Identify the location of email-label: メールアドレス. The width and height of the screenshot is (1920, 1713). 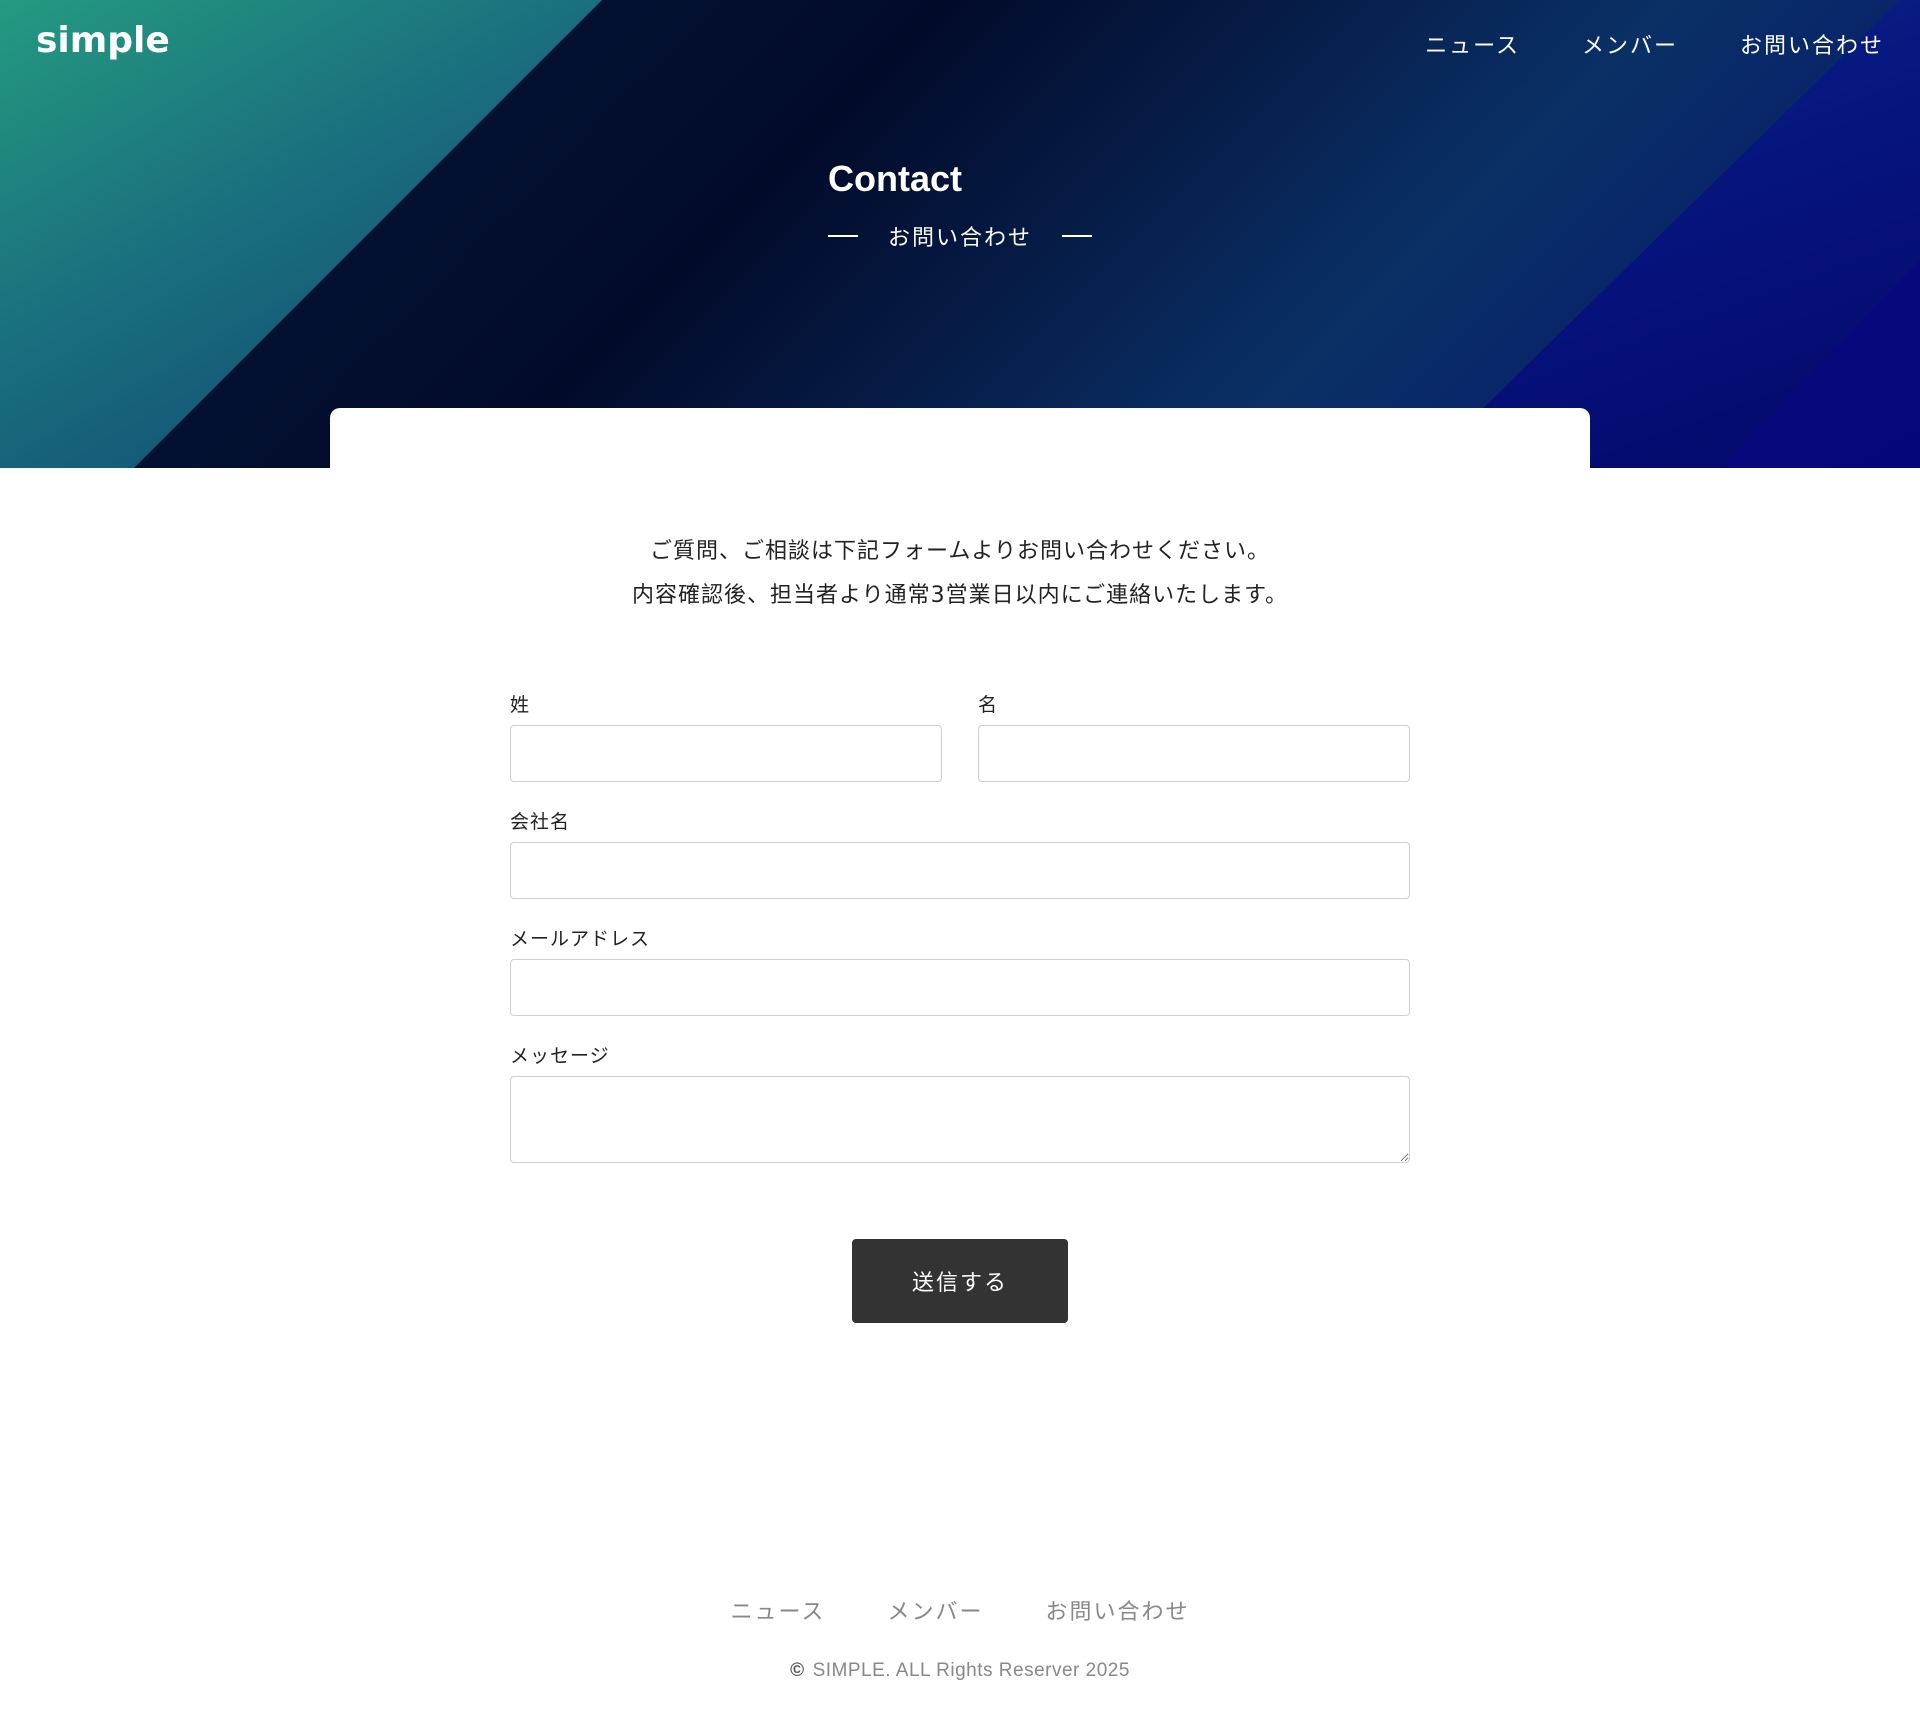
(580, 939).